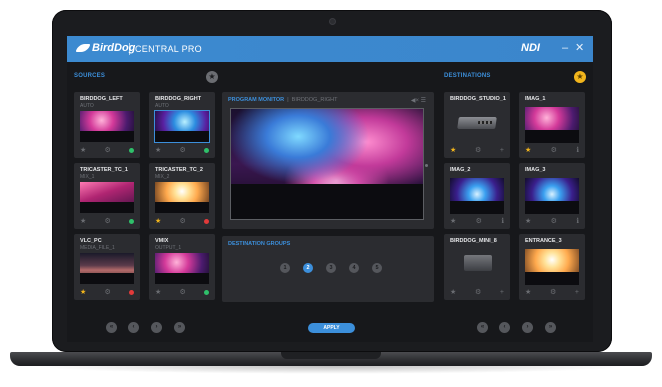 The image size is (662, 387). I want to click on destinations-next-page-button: ›, so click(527, 327).